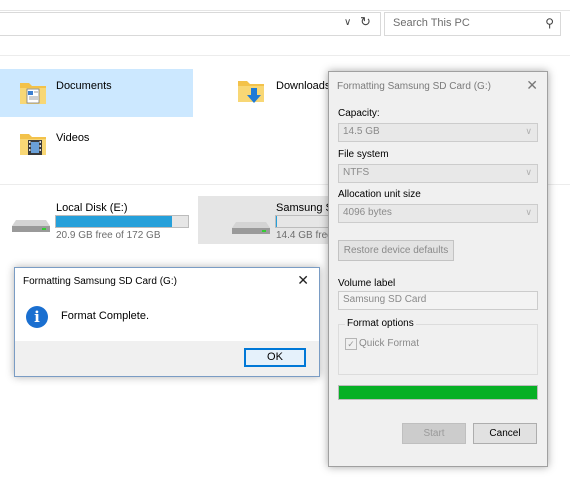 This screenshot has width=570, height=480. I want to click on quick-format-checkbox: ✓, so click(351, 344).